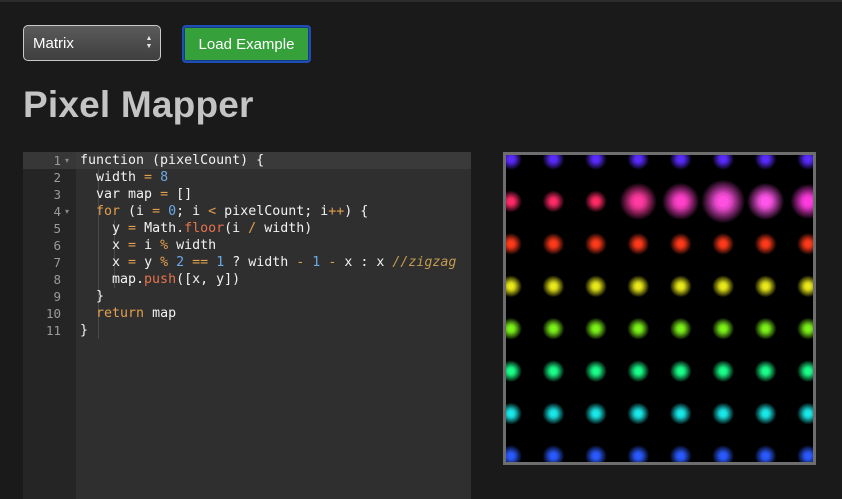 Image resolution: width=842 pixels, height=499 pixels. I want to click on code-token: ; i, so click(192, 211).